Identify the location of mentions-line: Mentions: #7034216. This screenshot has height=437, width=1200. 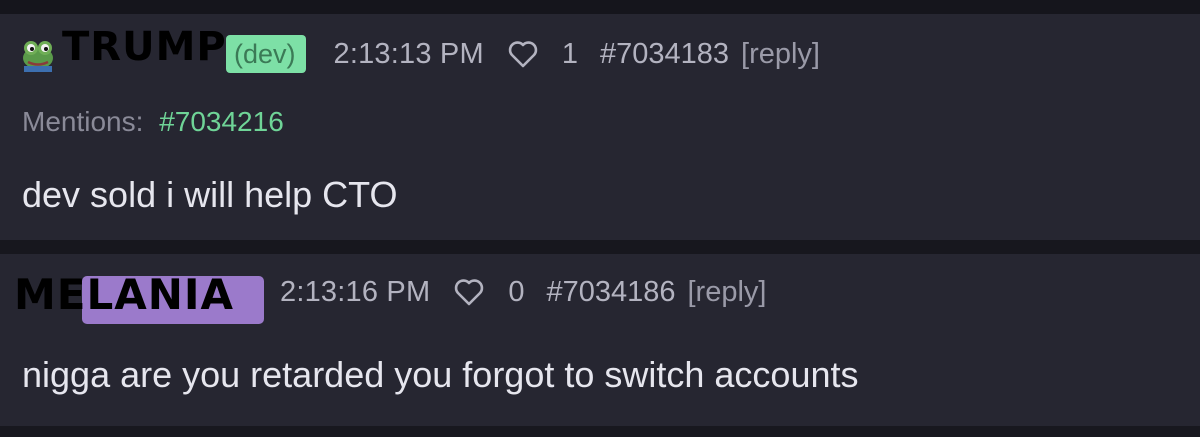
(153, 122).